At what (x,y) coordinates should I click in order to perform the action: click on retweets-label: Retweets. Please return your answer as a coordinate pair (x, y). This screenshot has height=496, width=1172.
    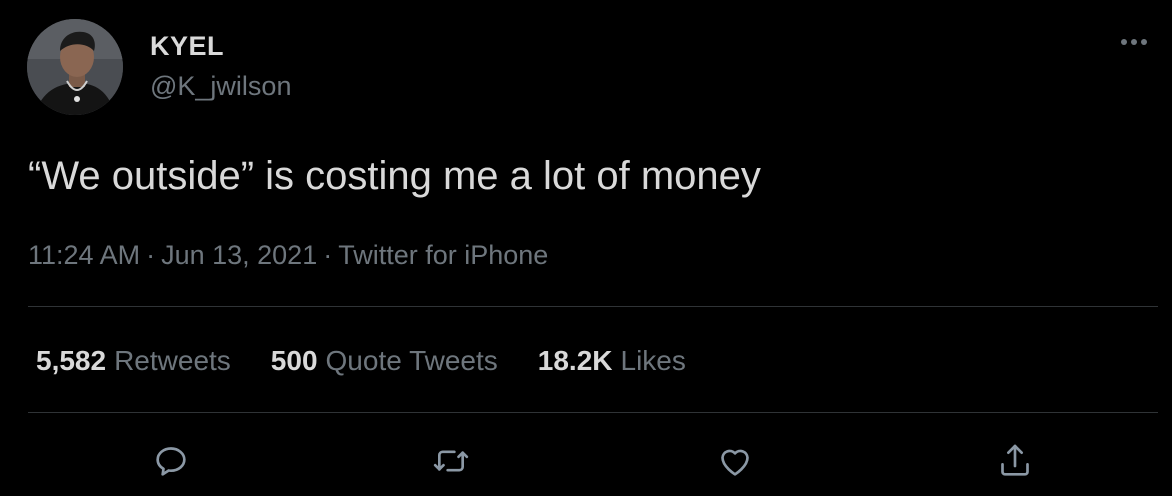
    Looking at the image, I should click on (172, 360).